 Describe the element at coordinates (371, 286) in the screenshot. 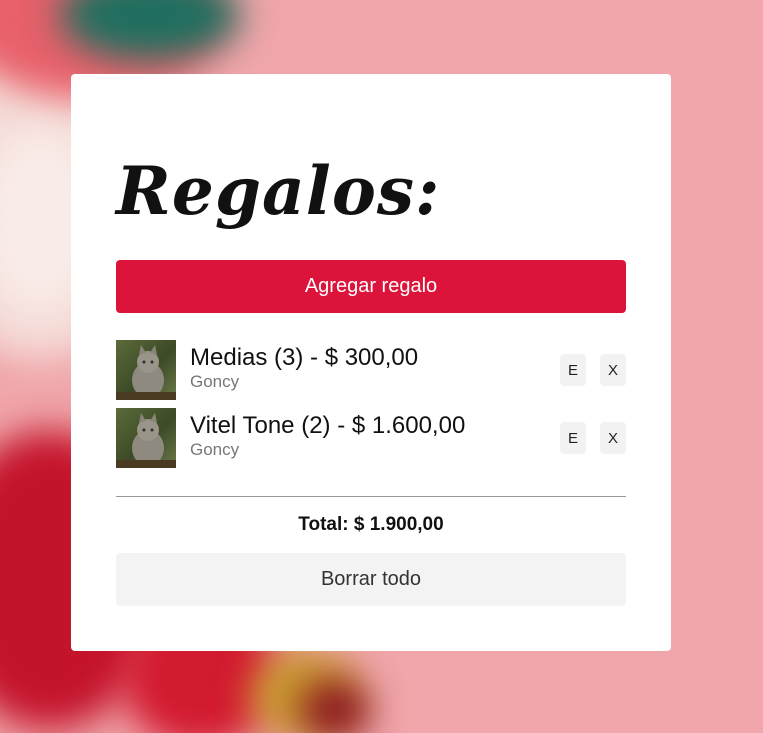

I see `add-gift-button: Agregar regalo` at that location.